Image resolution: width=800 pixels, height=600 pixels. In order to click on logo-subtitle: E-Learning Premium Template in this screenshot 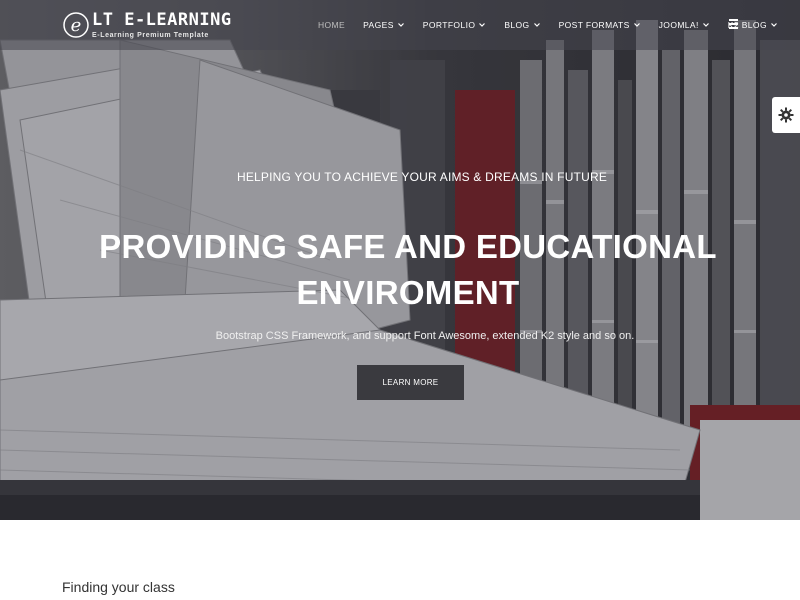, I will do `click(150, 35)`.